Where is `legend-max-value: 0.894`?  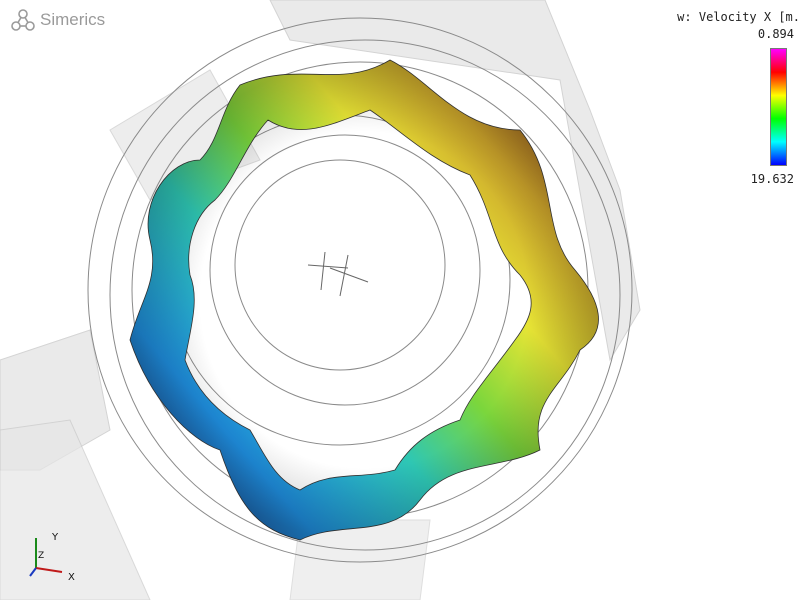
legend-max-value: 0.894 is located at coordinates (775, 34).